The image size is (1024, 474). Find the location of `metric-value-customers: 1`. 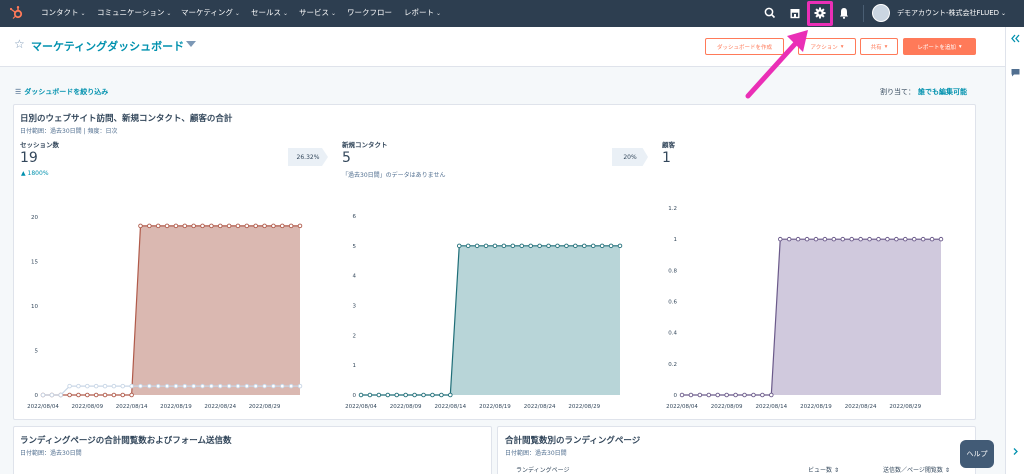

metric-value-customers: 1 is located at coordinates (666, 158).